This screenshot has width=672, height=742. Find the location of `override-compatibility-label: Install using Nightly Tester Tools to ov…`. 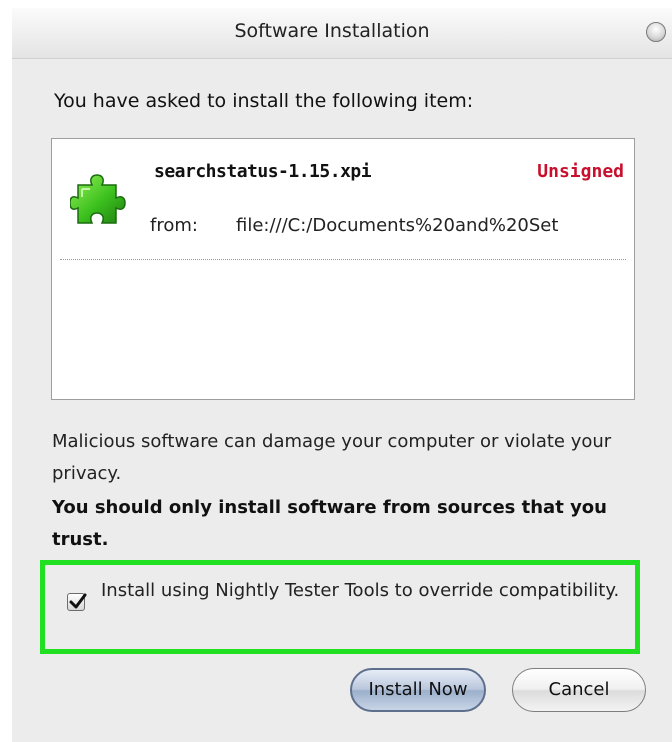

override-compatibility-label: Install using Nightly Tester Tools to ov… is located at coordinates (361, 591).